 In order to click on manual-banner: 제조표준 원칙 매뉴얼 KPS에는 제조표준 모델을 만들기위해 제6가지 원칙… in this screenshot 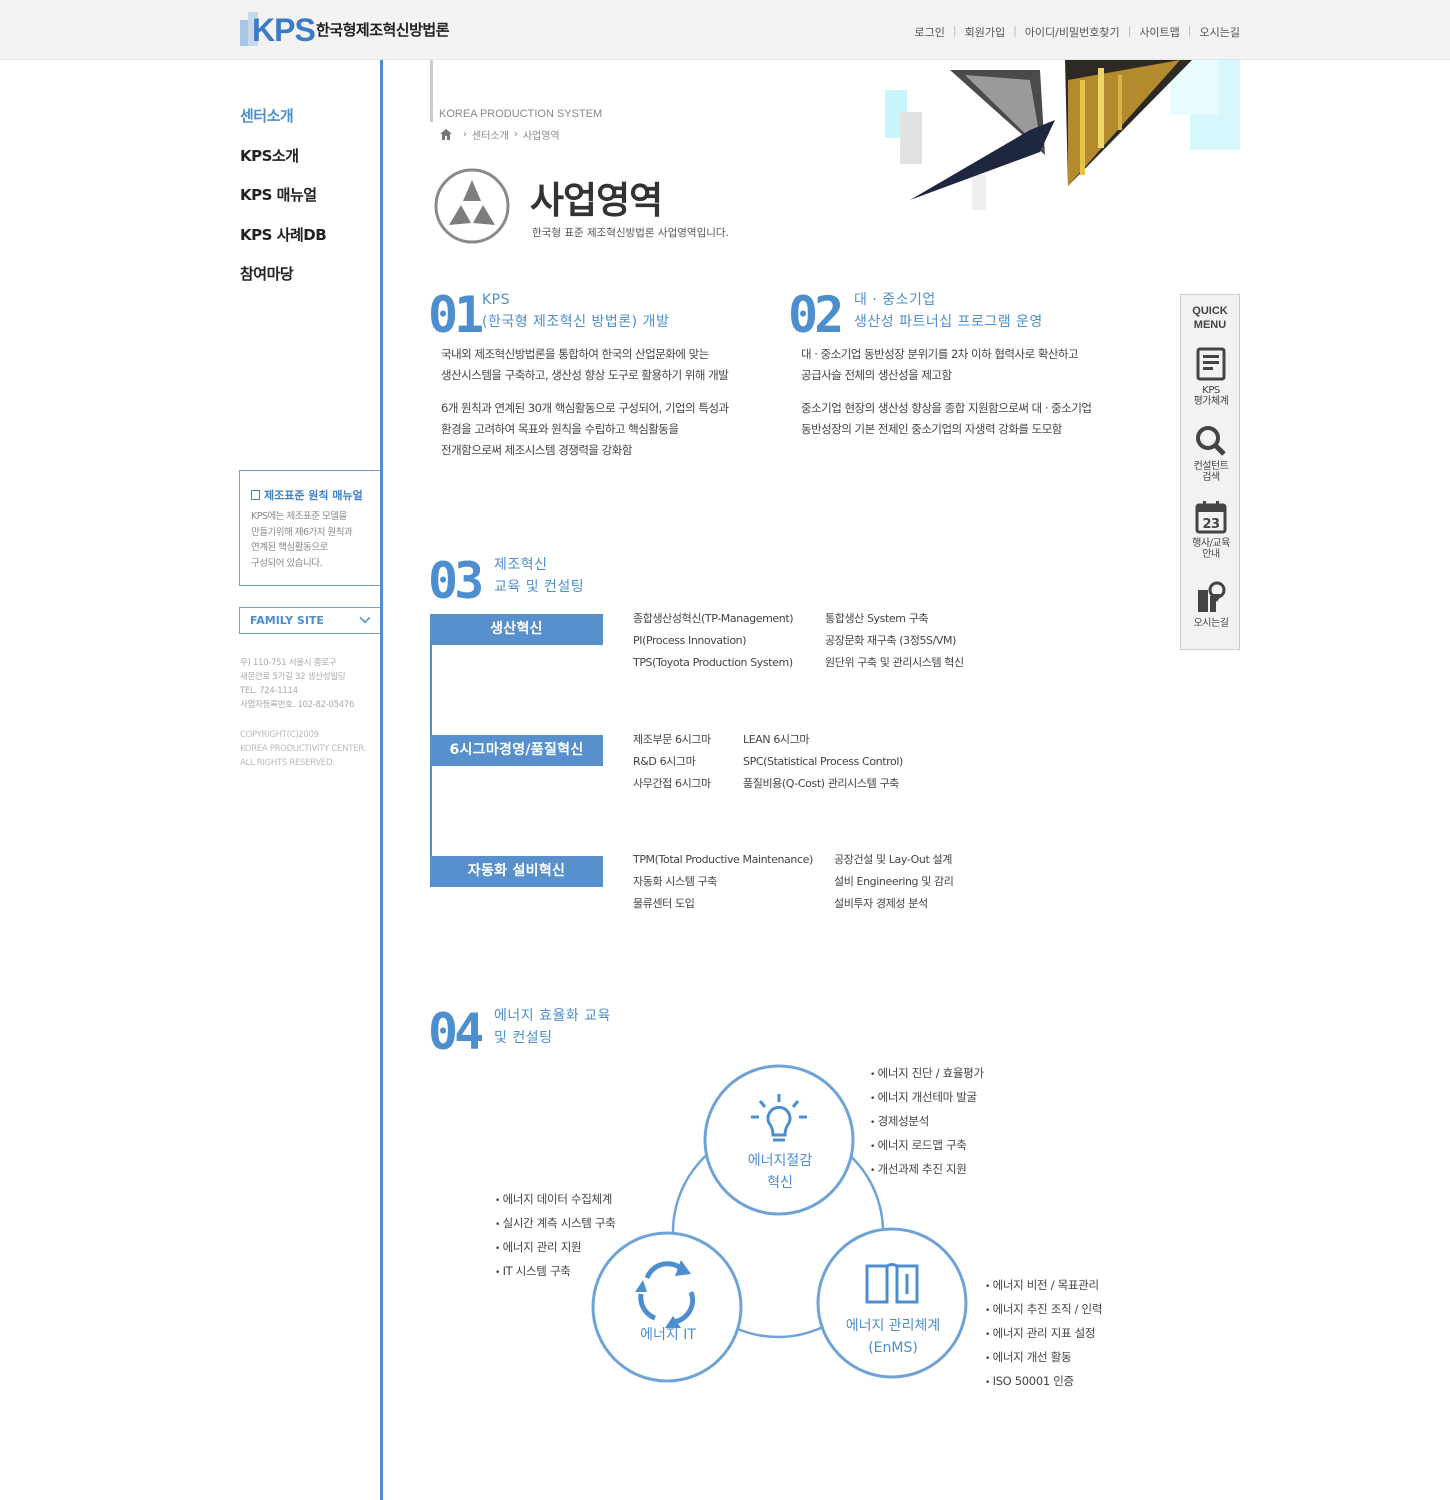, I will do `click(310, 528)`.